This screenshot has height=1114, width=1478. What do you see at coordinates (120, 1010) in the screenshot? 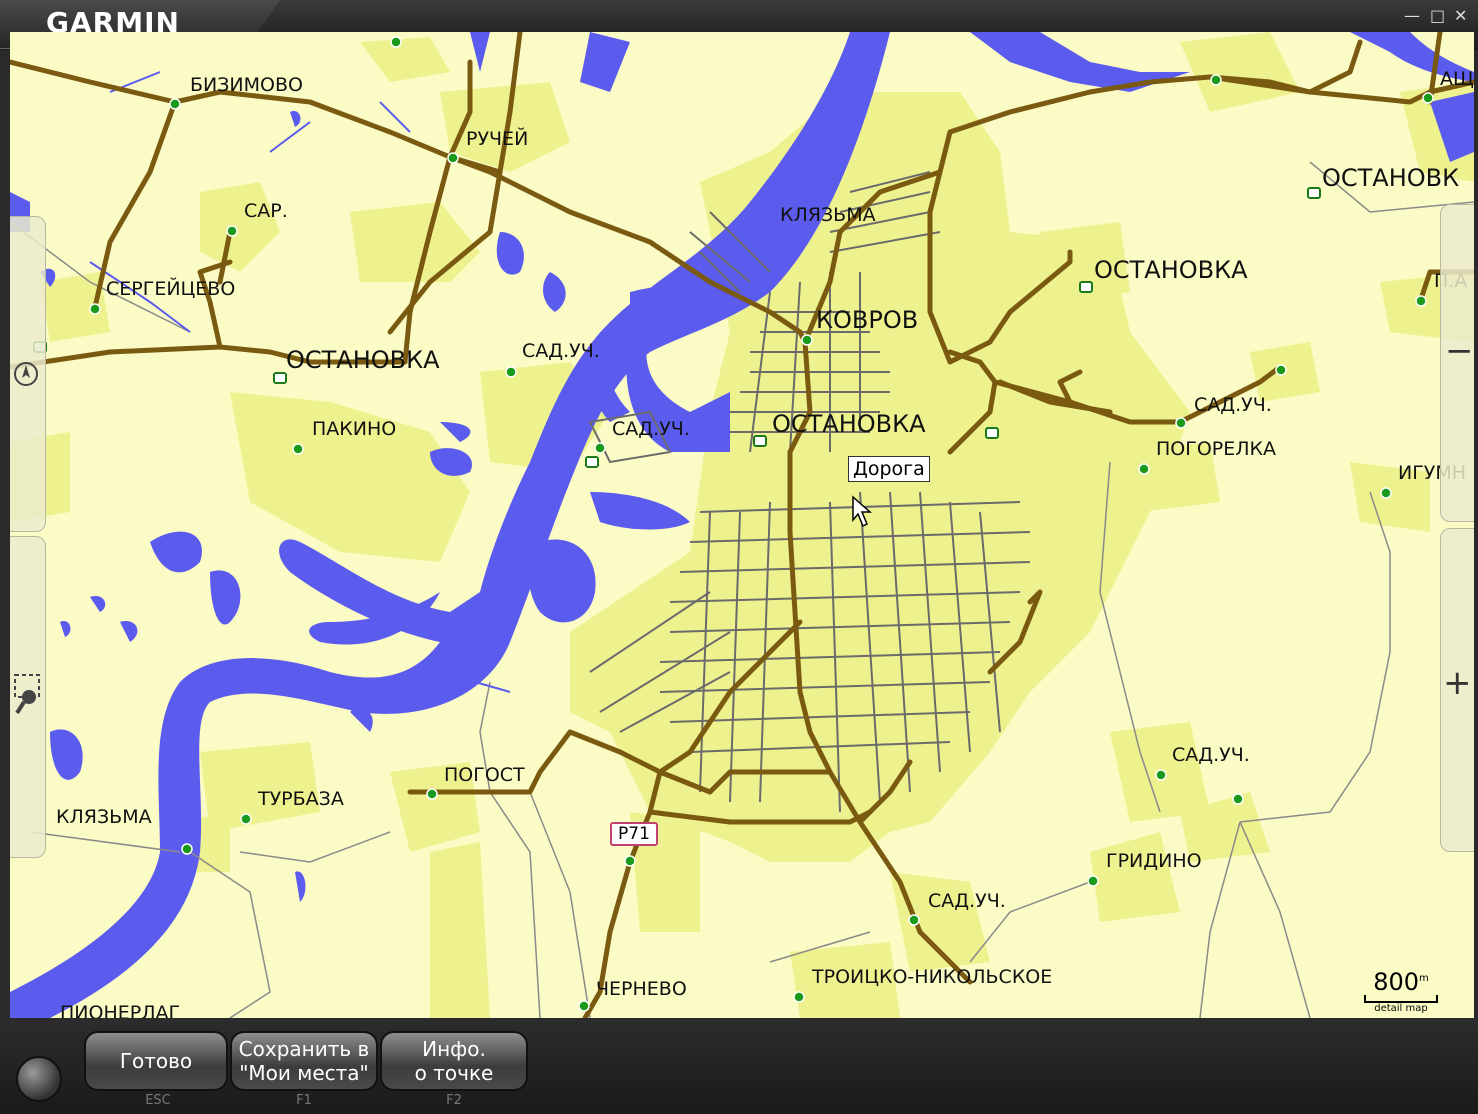
I see `place-label: ПИОНЕРЛАГ` at bounding box center [120, 1010].